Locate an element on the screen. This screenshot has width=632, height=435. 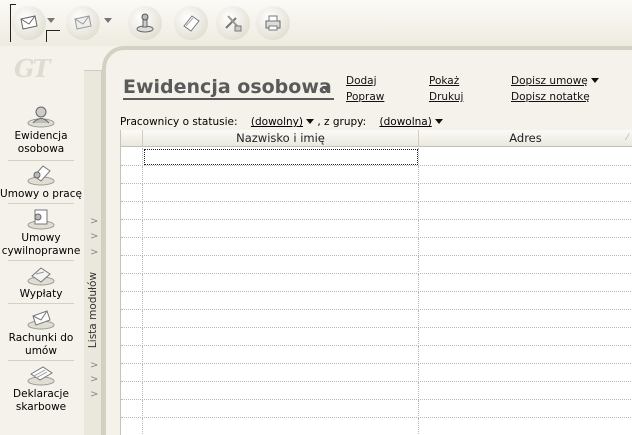
module-umowy-o-prace: Umowy o pracę is located at coordinates (41, 181).